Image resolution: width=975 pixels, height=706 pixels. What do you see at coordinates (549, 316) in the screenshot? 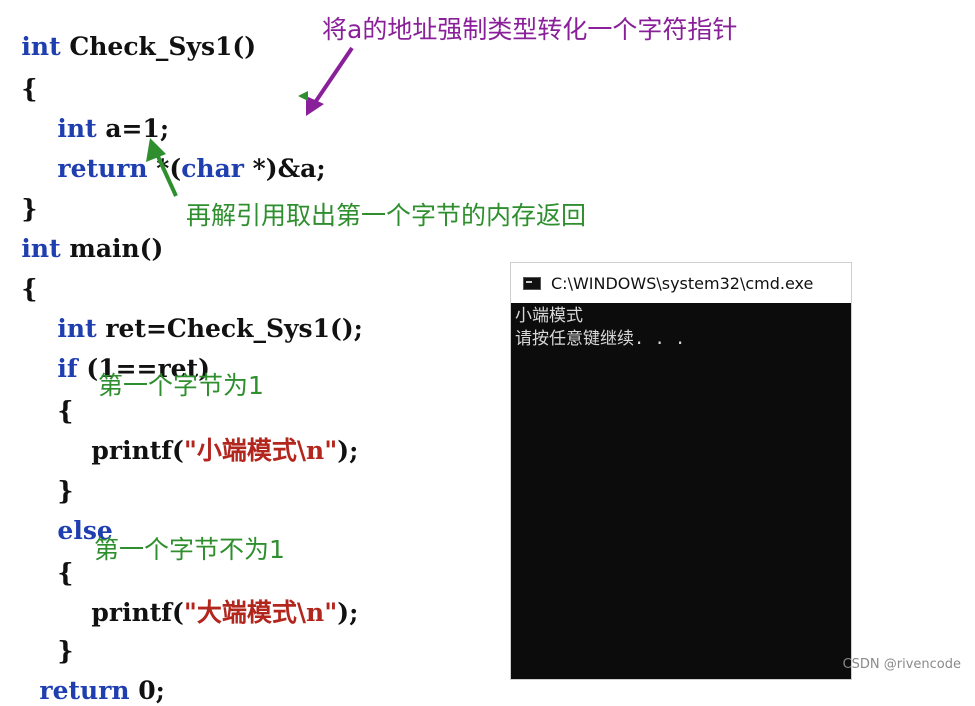
I see `cmd-output-line: 小端模式` at bounding box center [549, 316].